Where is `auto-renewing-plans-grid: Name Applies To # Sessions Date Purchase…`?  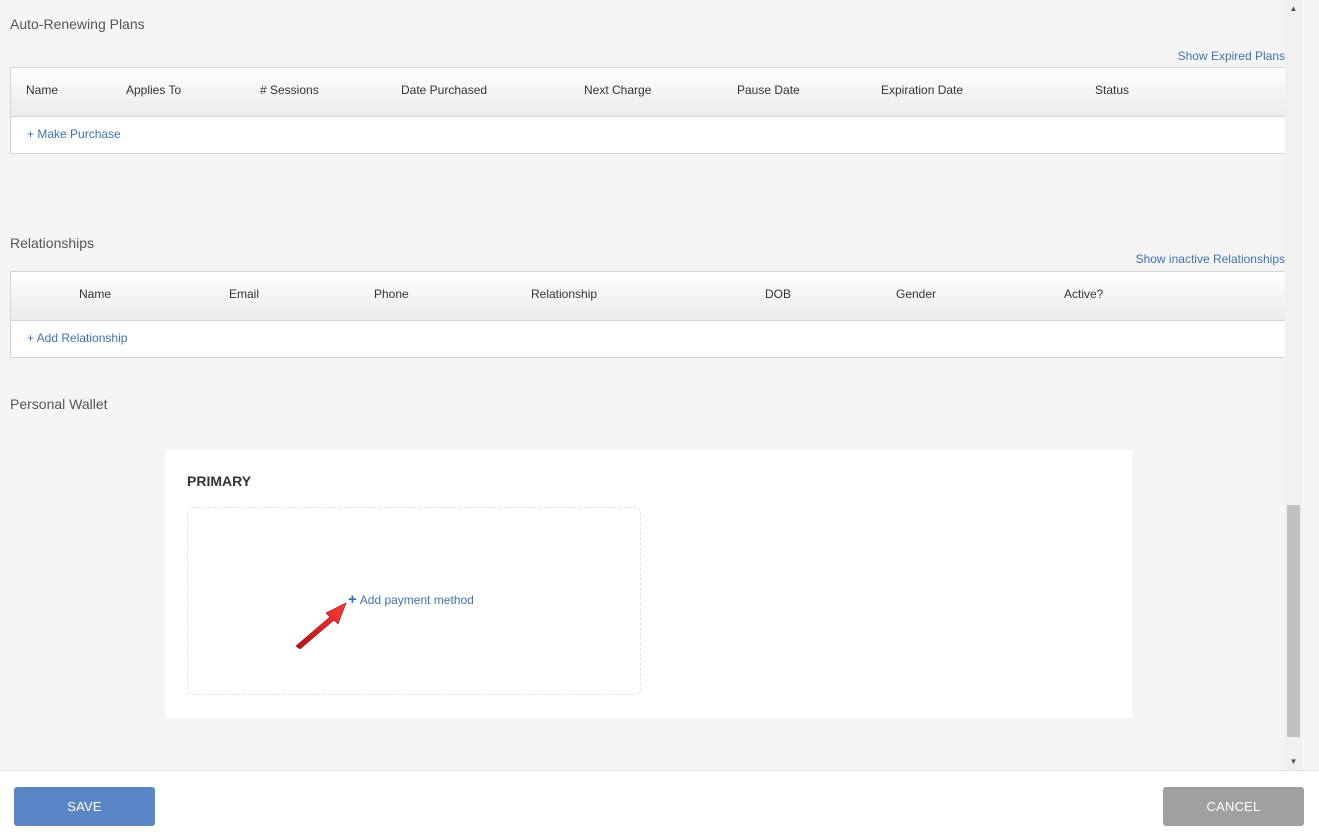
auto-renewing-plans-grid: Name Applies To # Sessions Date Purchase… is located at coordinates (648, 110).